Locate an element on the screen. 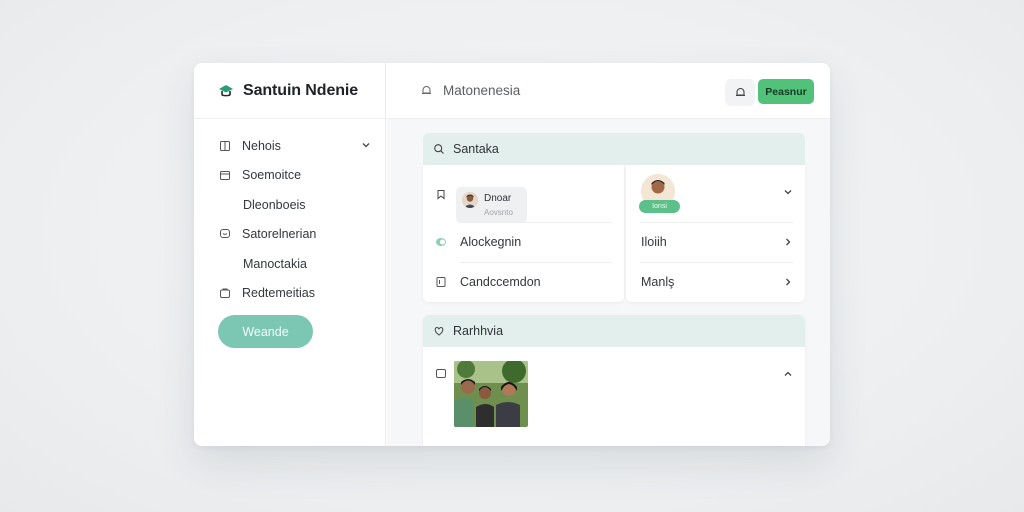 The height and width of the screenshot is (512, 1024). right-card: Ionsi Iloiih Manlş is located at coordinates (715, 233).